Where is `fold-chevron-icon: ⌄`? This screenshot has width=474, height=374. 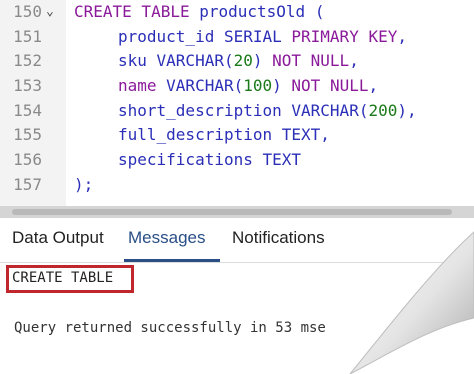
fold-chevron-icon: ⌄ is located at coordinates (50, 12).